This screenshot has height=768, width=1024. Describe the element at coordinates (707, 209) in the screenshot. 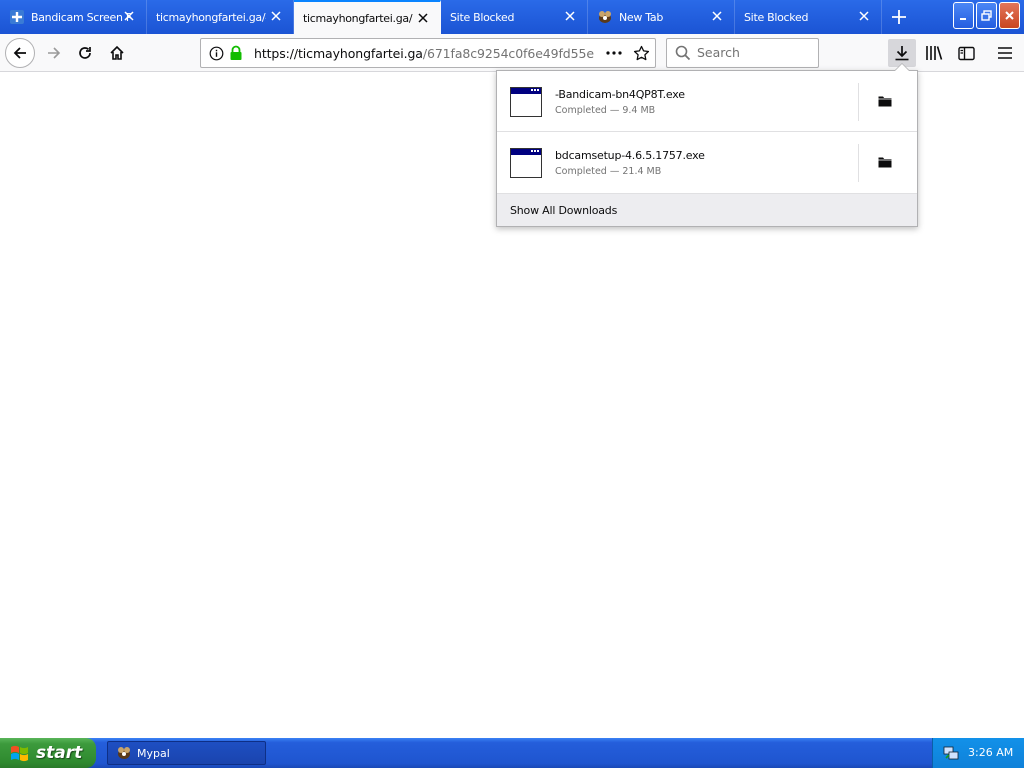

I see `show-all-downloads-button: Show All Downloads` at that location.